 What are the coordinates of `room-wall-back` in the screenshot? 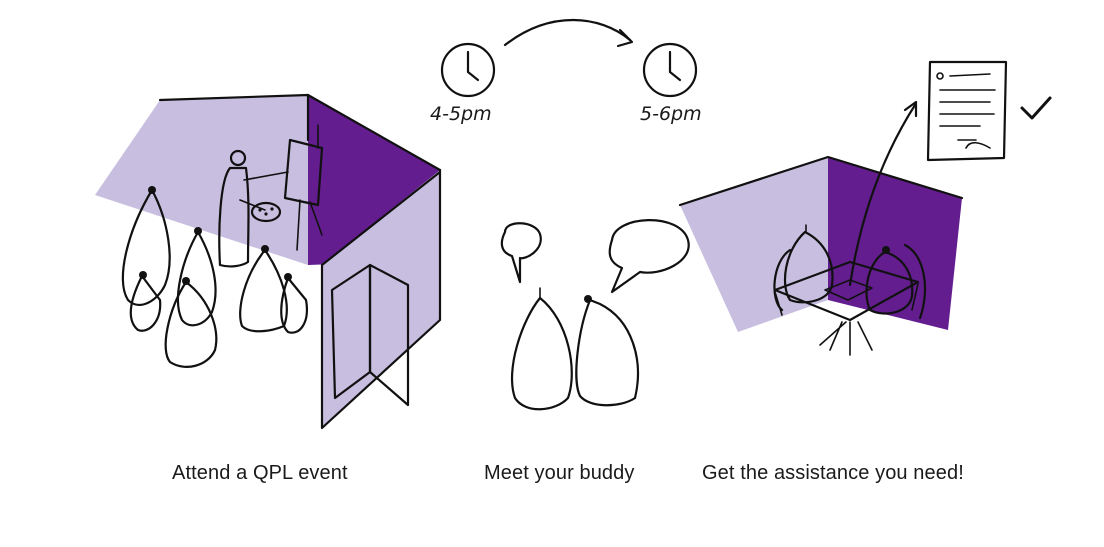 It's located at (895, 243).